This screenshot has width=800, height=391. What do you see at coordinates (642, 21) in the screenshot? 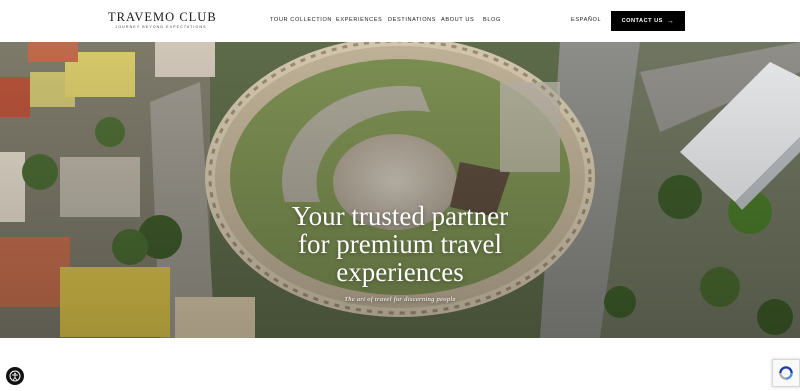
I see `contact-us-label: CONTACT US` at bounding box center [642, 21].